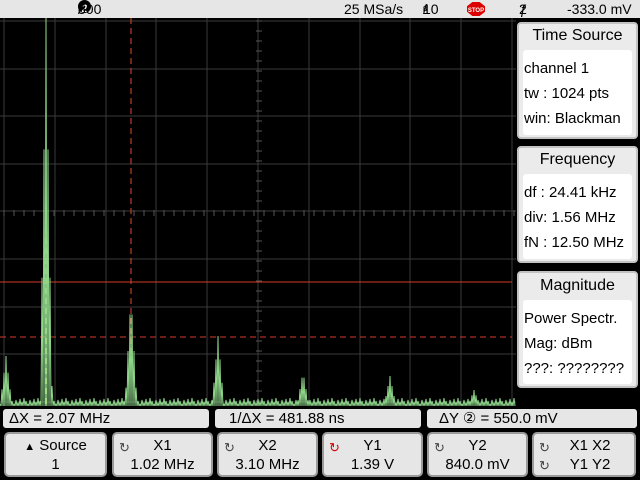 The width and height of the screenshot is (640, 480). What do you see at coordinates (55, 464) in the screenshot?
I see `source-value: 1` at bounding box center [55, 464].